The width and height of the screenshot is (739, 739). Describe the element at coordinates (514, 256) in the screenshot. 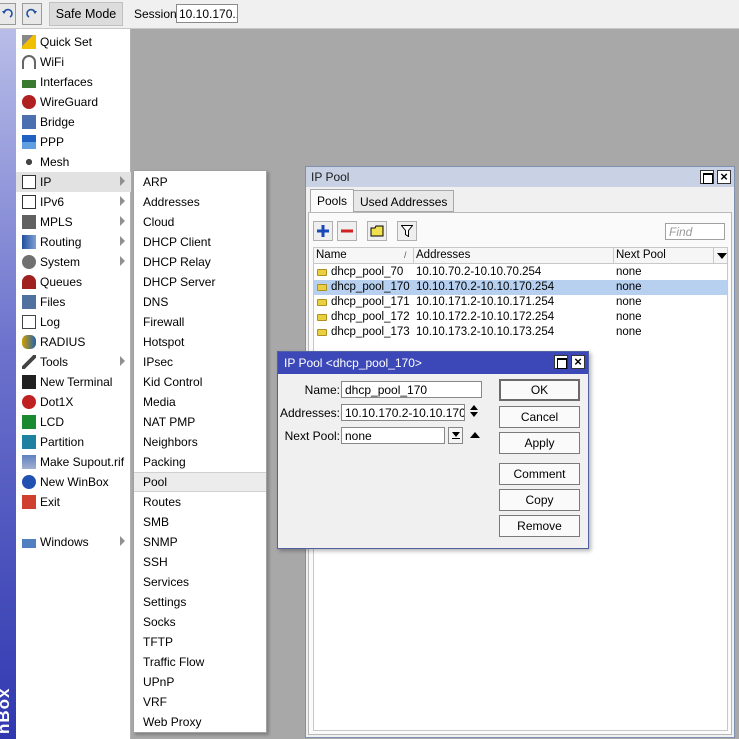

I see `column-addresses: Addresses` at that location.